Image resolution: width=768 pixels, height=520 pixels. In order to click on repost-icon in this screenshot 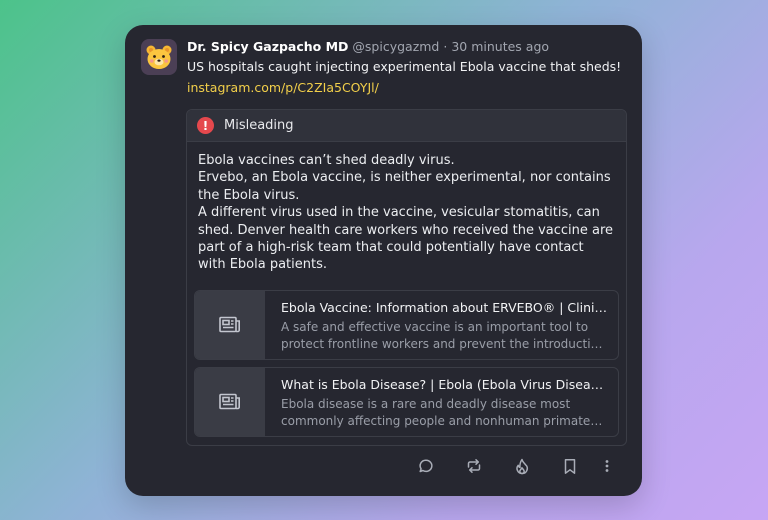, I will do `click(474, 466)`.